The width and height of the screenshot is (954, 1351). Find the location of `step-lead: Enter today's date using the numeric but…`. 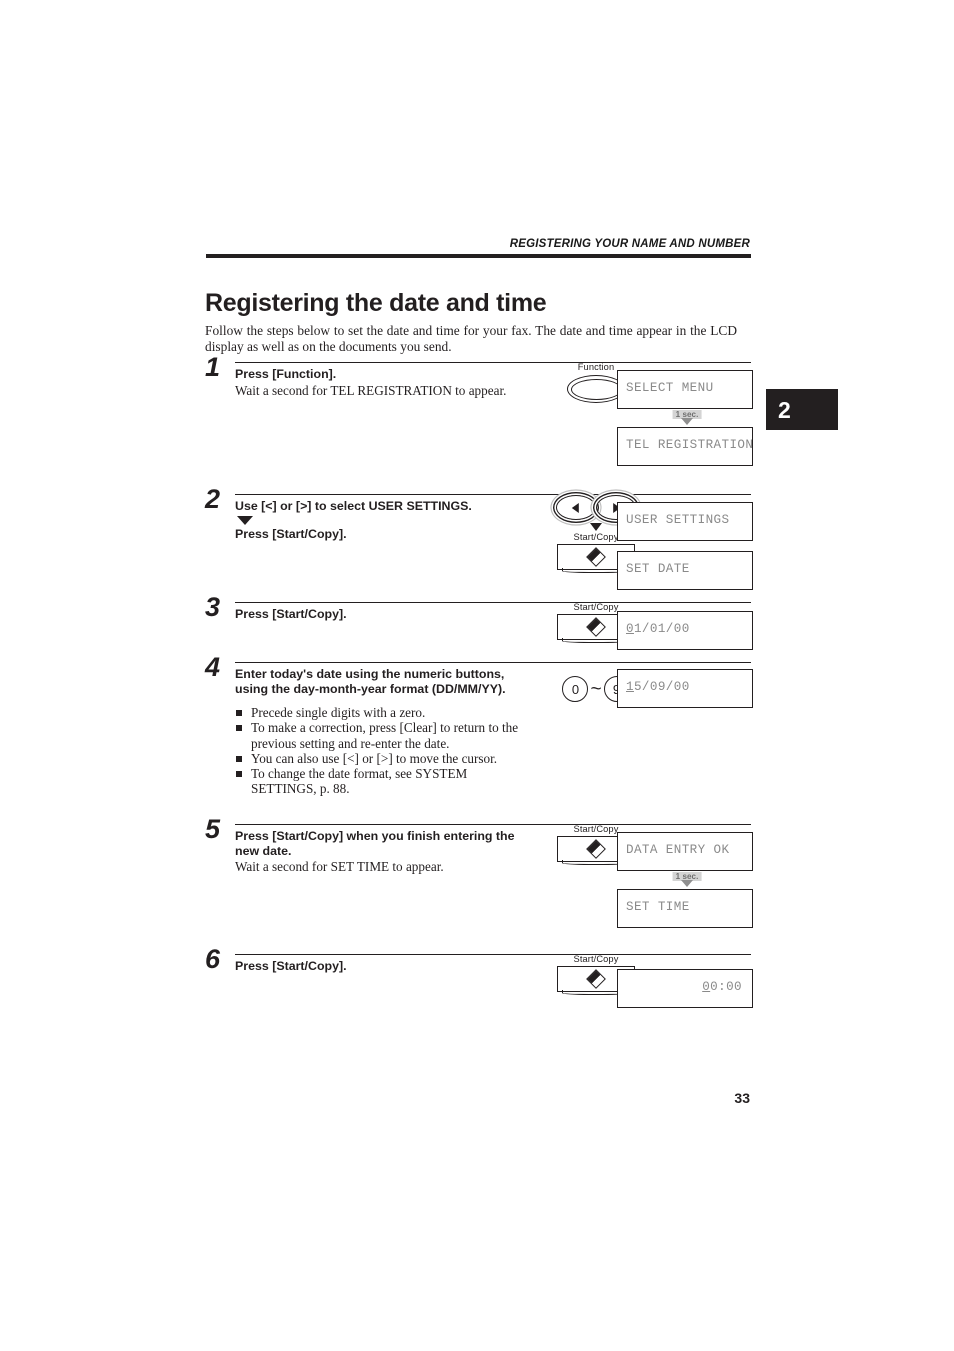

step-lead: Enter today's date using the numeric but… is located at coordinates (370, 681).